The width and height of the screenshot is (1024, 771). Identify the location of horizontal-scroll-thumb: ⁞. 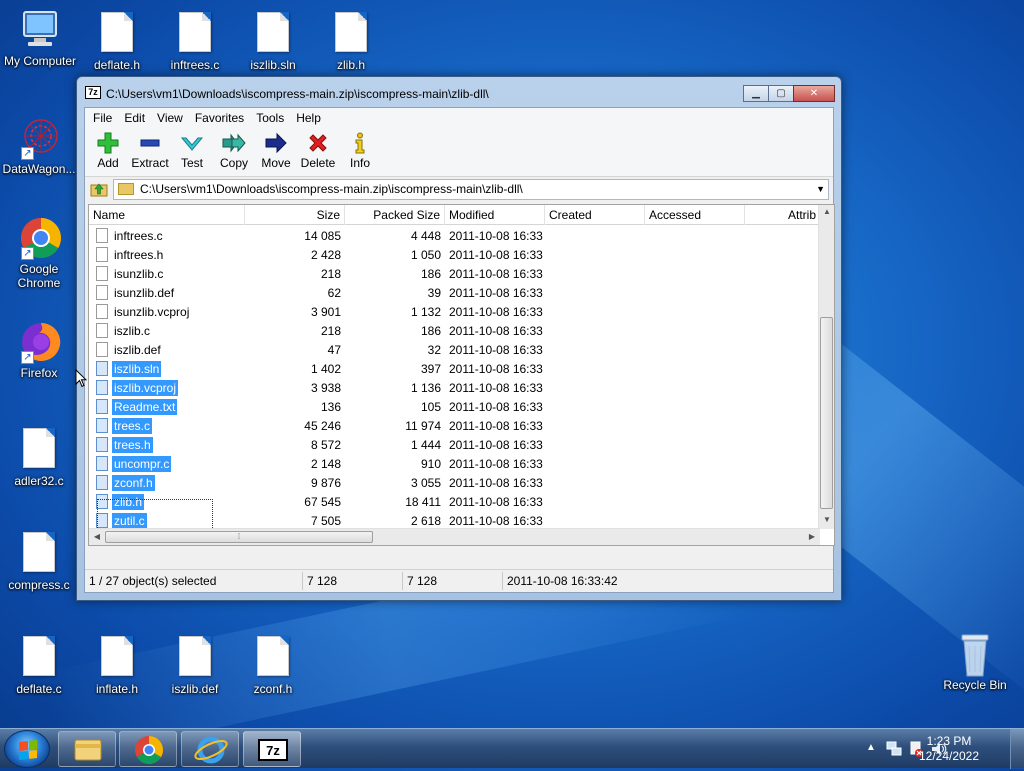
(239, 537).